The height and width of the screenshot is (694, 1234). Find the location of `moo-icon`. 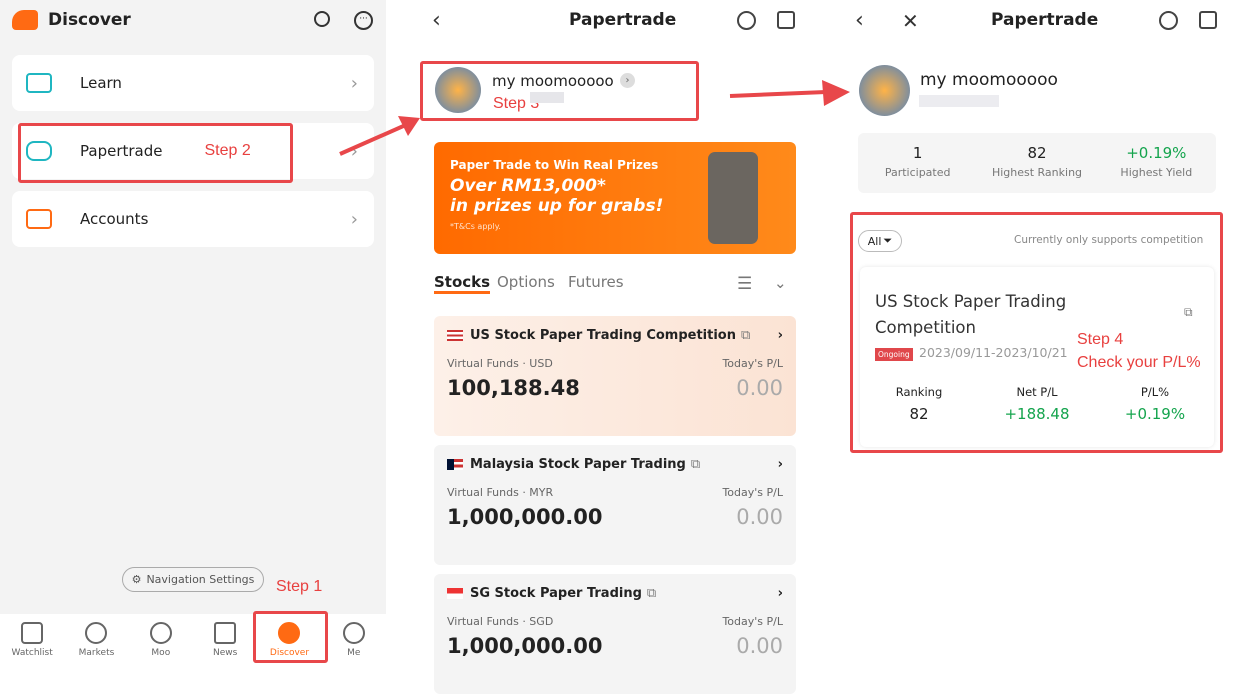

moo-icon is located at coordinates (160, 633).